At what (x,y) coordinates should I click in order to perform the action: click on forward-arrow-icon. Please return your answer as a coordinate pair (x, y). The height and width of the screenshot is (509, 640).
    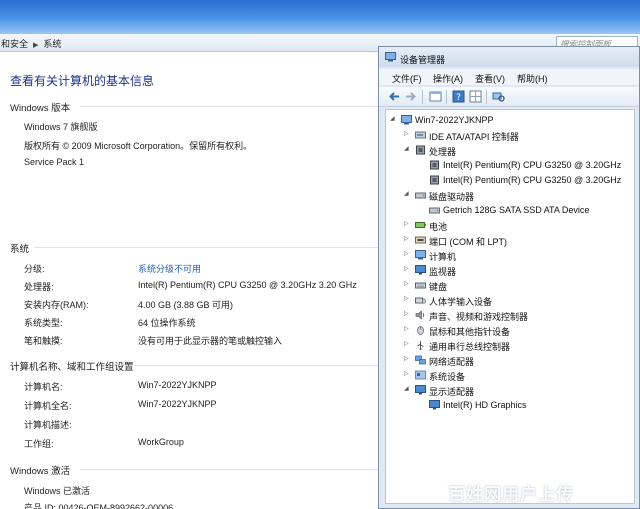
    Looking at the image, I should click on (410, 96).